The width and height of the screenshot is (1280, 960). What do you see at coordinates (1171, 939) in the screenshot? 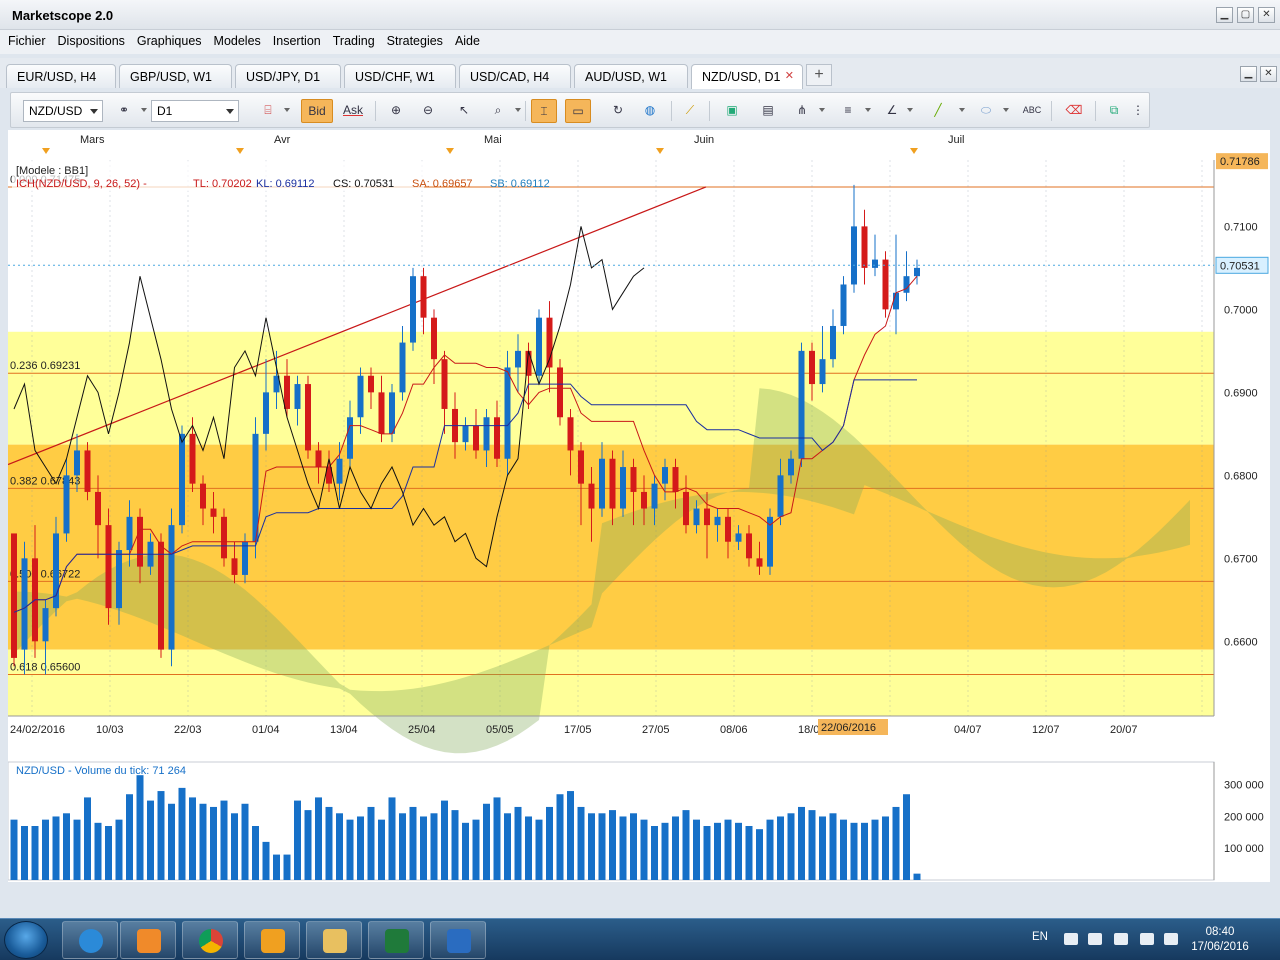
I see `tray-volume-icon` at bounding box center [1171, 939].